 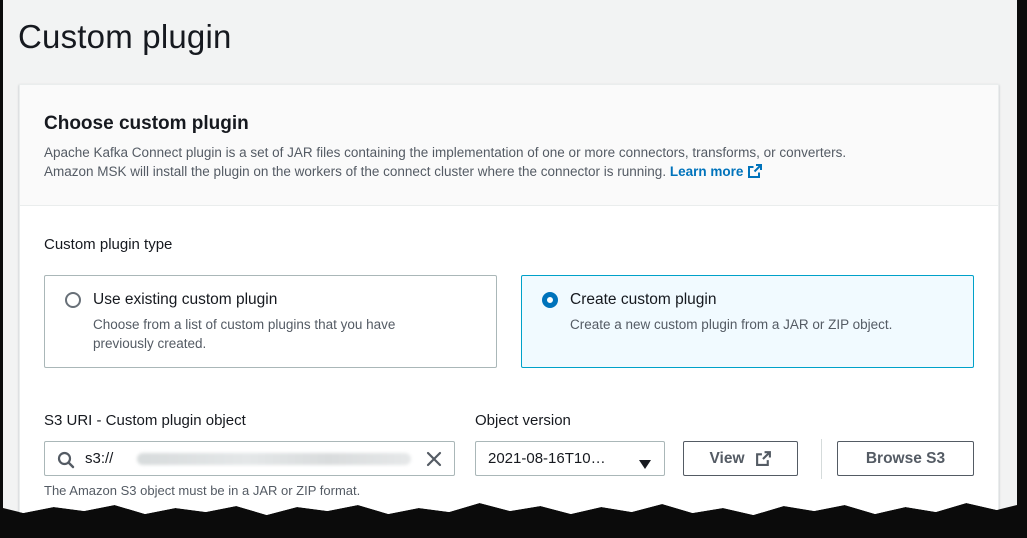 What do you see at coordinates (645, 464) in the screenshot?
I see `caret-down-icon` at bounding box center [645, 464].